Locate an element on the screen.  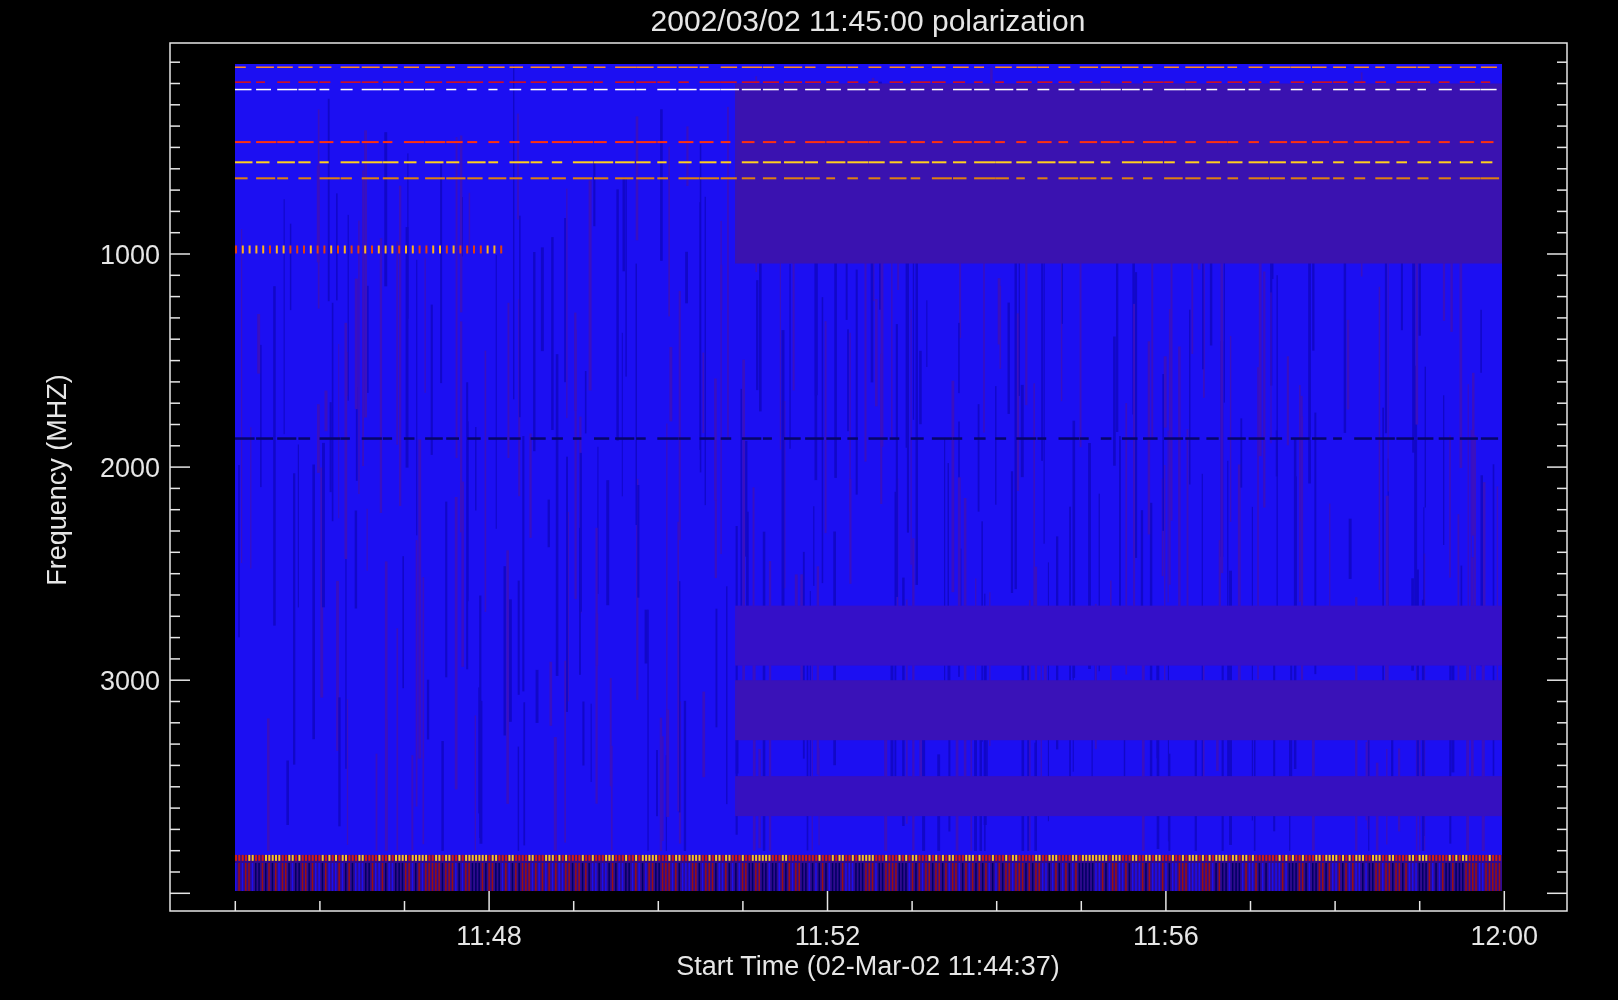
y-tick-label: 1000 is located at coordinates (129, 255).